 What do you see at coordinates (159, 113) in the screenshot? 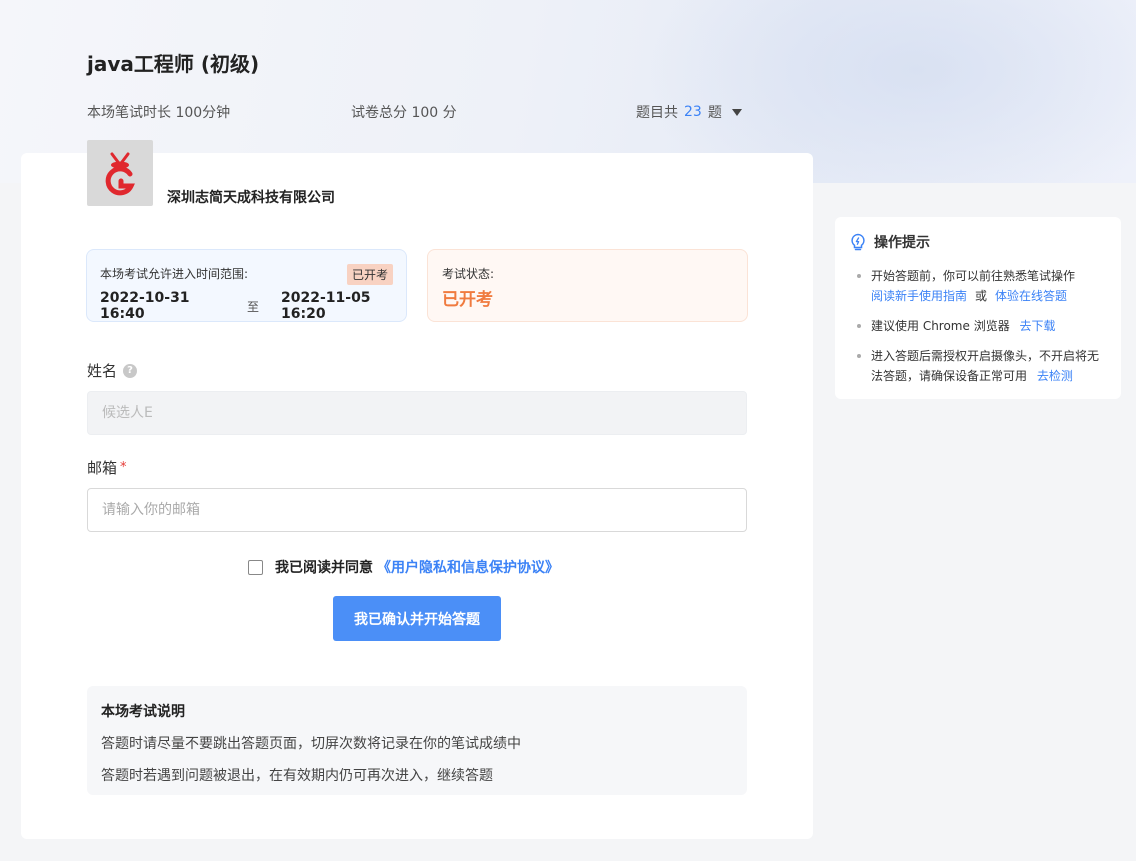
I see `exam-duration: 本场笔试时长 100分钟` at bounding box center [159, 113].